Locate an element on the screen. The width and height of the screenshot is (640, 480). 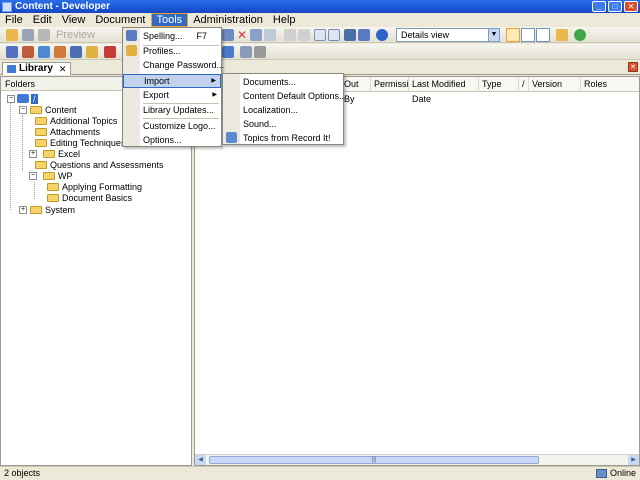
menu-item-export: Export ▶ is located at coordinates (172, 95).